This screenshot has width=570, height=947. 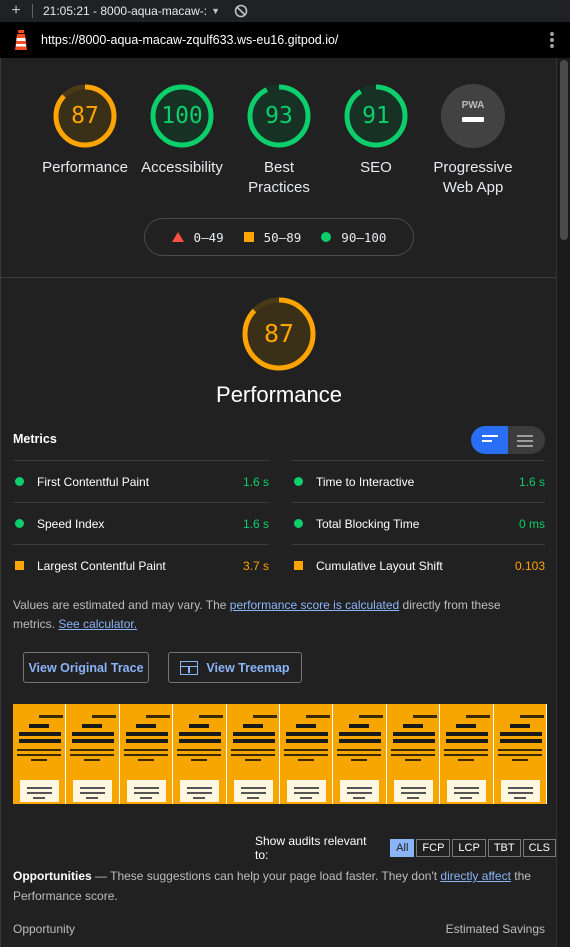 What do you see at coordinates (282, 237) in the screenshot?
I see `legend-average-range: 50–89` at bounding box center [282, 237].